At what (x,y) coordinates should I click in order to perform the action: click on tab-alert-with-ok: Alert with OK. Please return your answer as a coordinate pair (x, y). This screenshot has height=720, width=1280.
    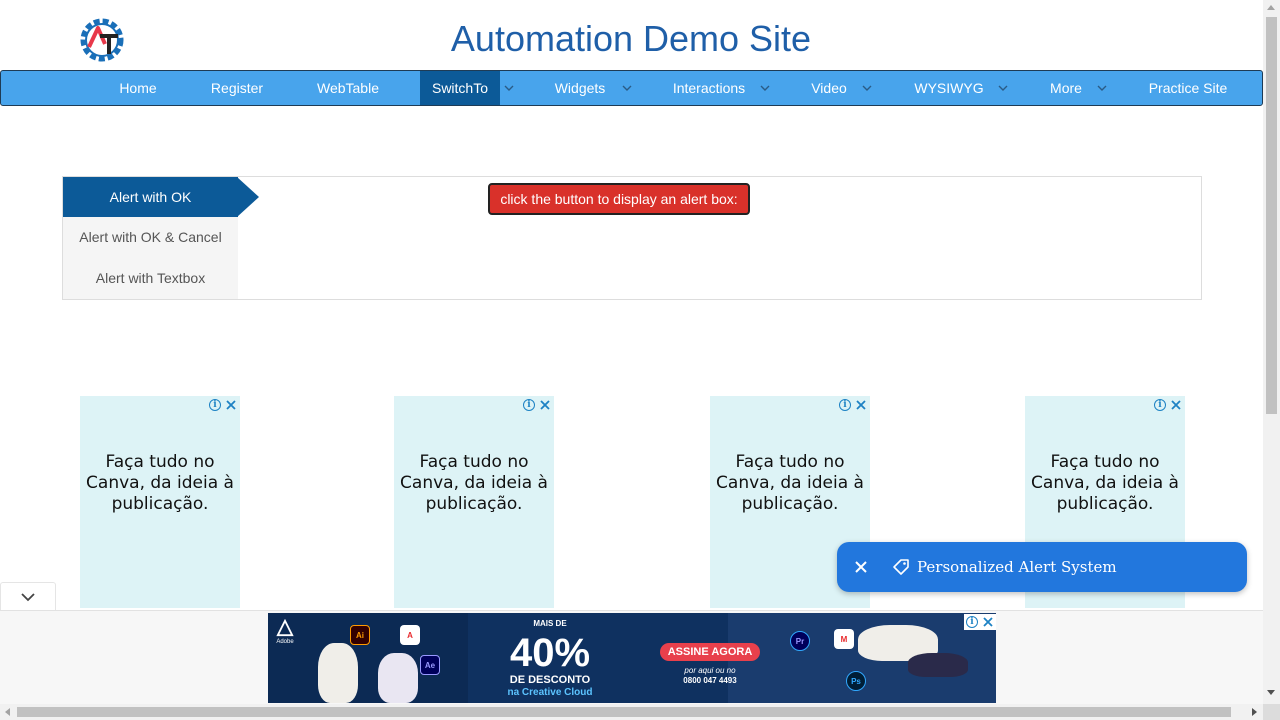
    Looking at the image, I should click on (150, 197).